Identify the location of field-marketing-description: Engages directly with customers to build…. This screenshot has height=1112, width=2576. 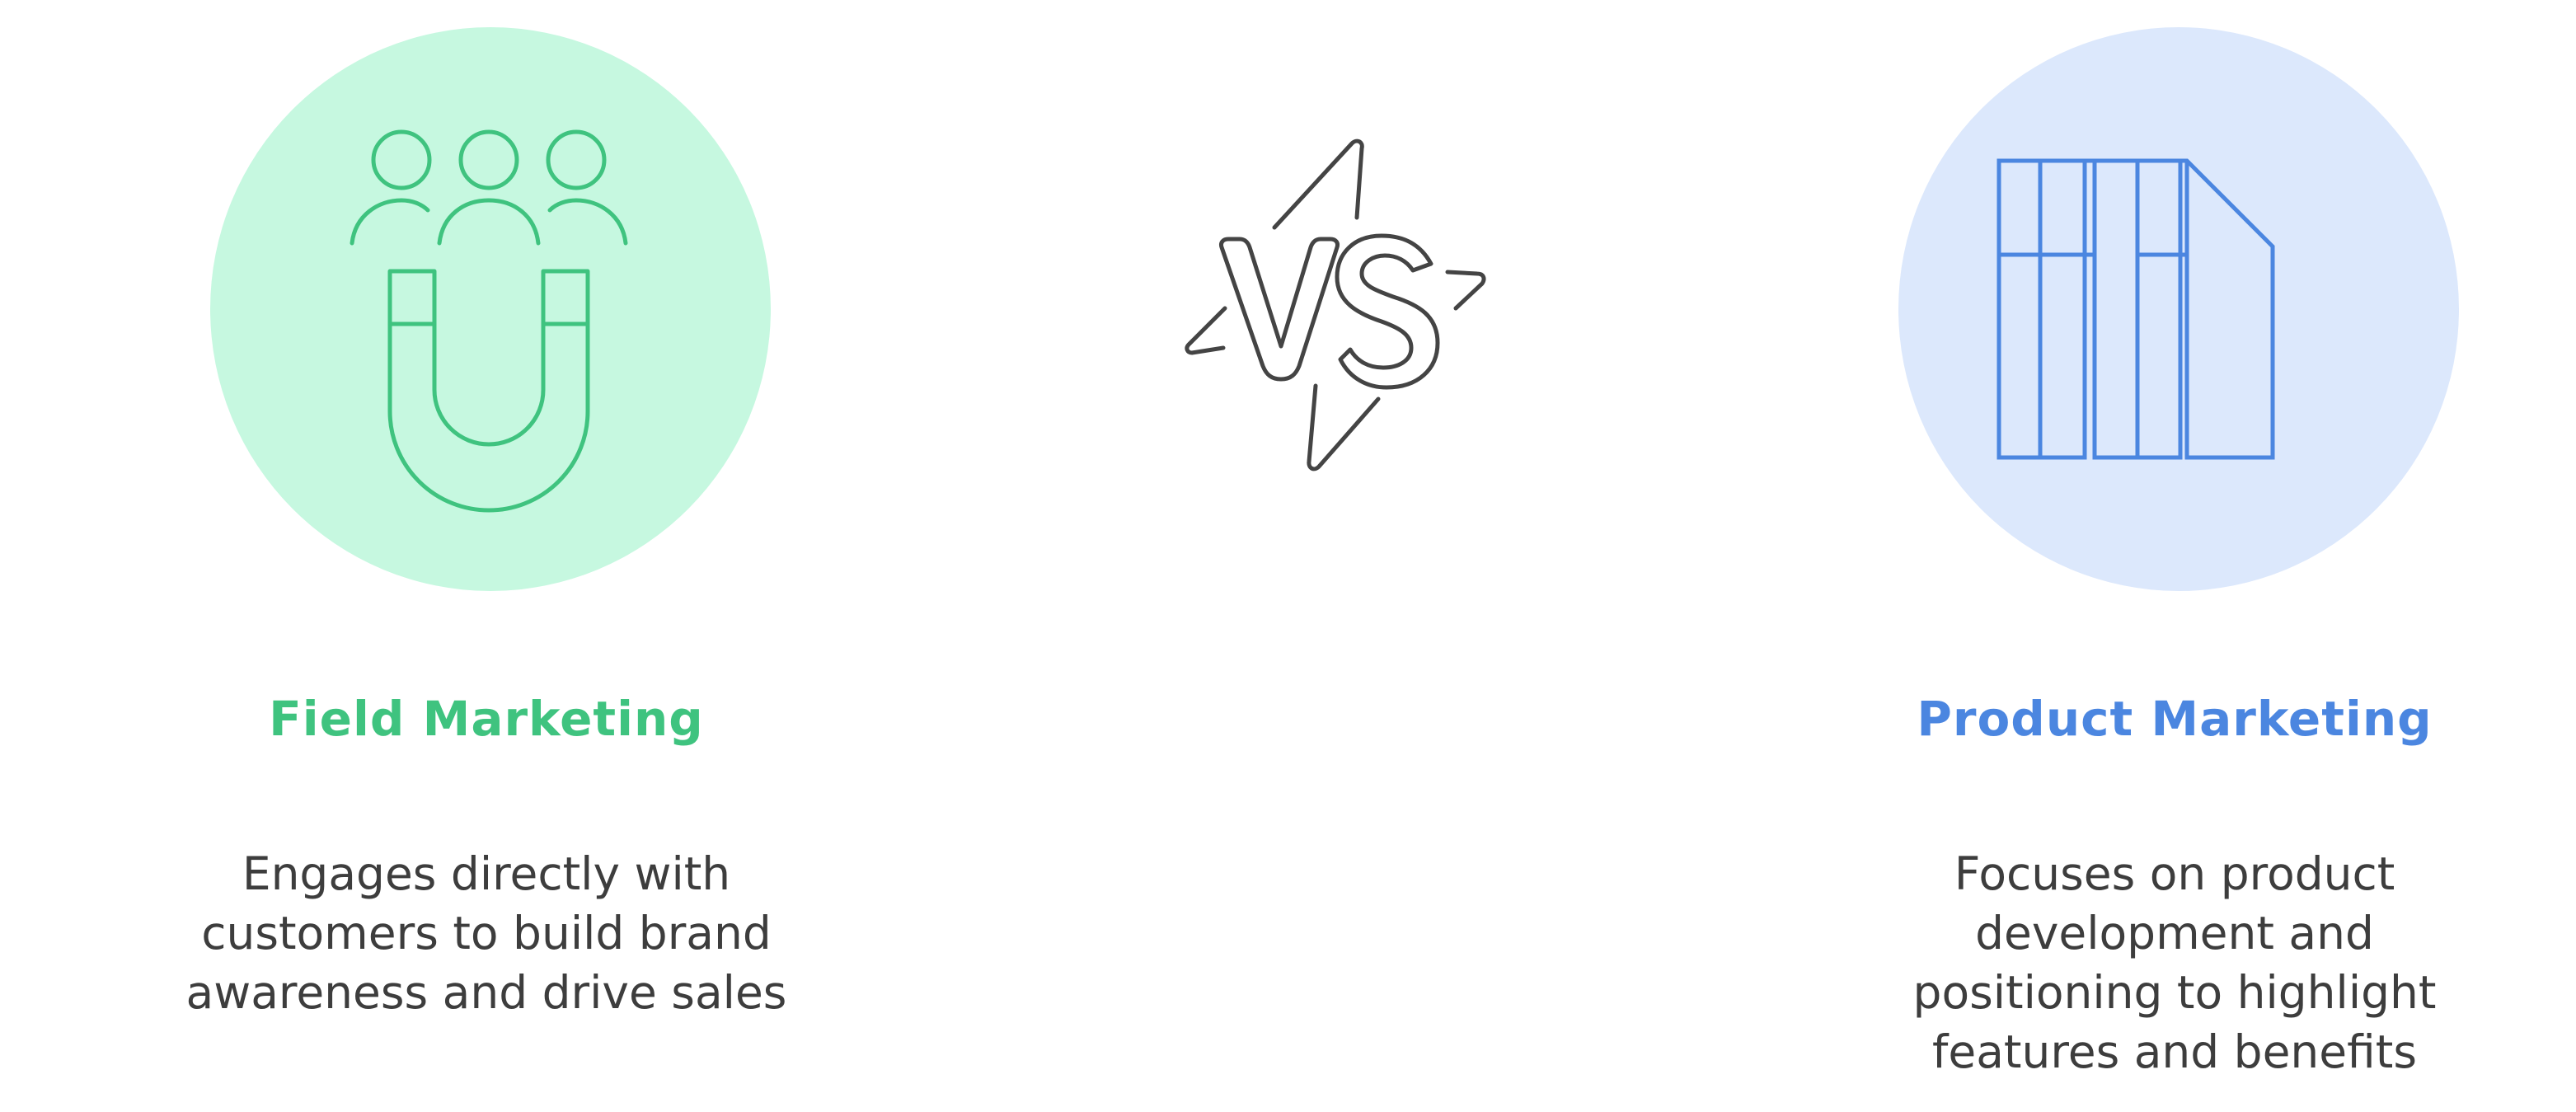
(486, 933).